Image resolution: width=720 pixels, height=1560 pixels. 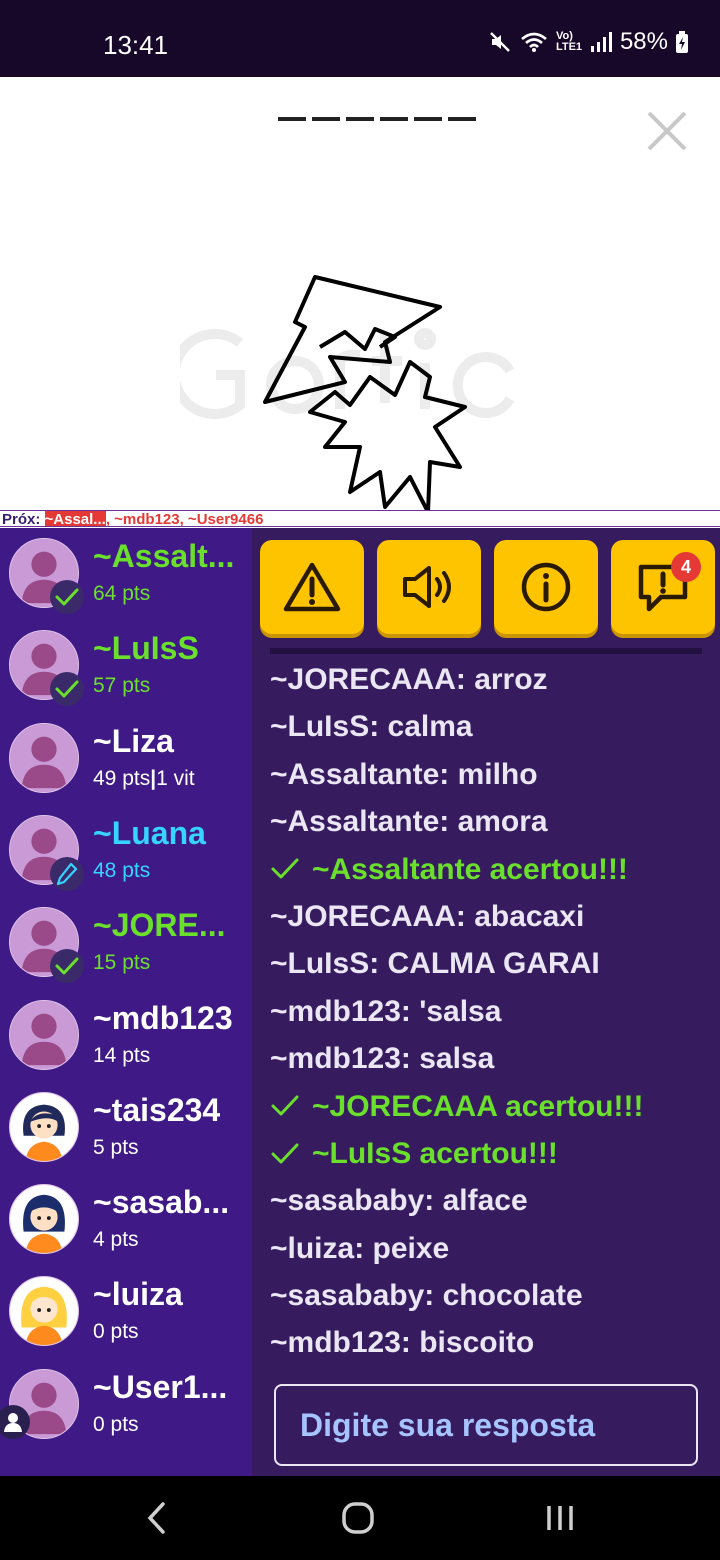 What do you see at coordinates (67, 873) in the screenshot?
I see `drawing-pencil-icon` at bounding box center [67, 873].